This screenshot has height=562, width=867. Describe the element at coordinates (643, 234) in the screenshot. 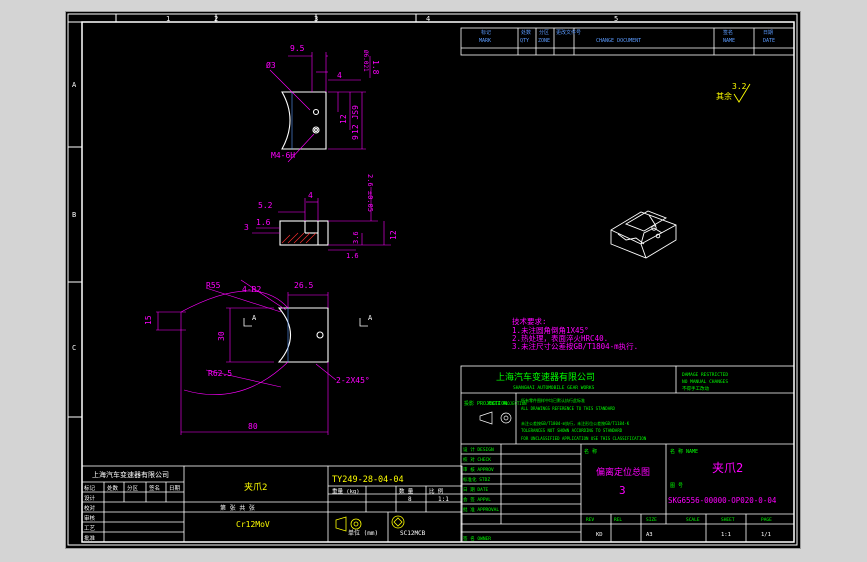

I see `isometric-part-view` at that location.